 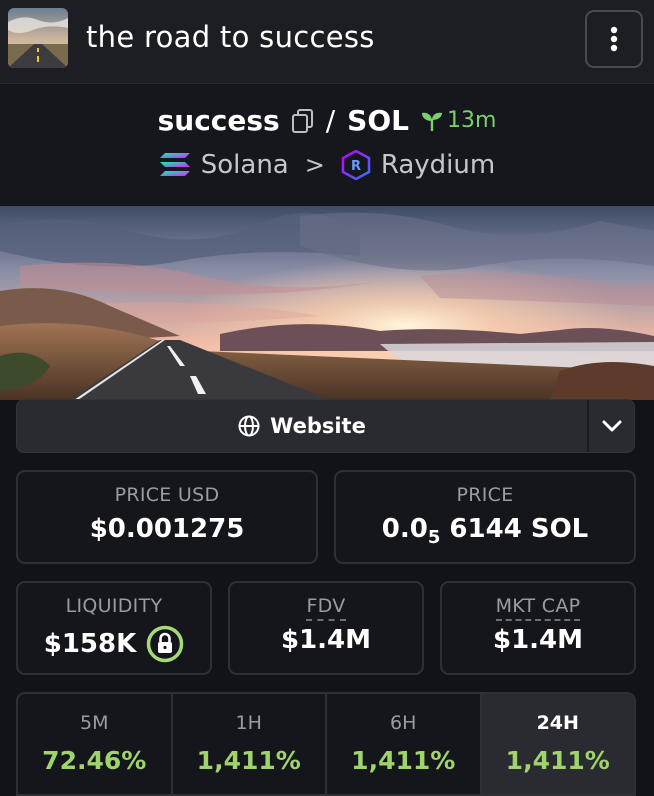 I want to click on liquidity-value-row: $158K, so click(x=114, y=644).